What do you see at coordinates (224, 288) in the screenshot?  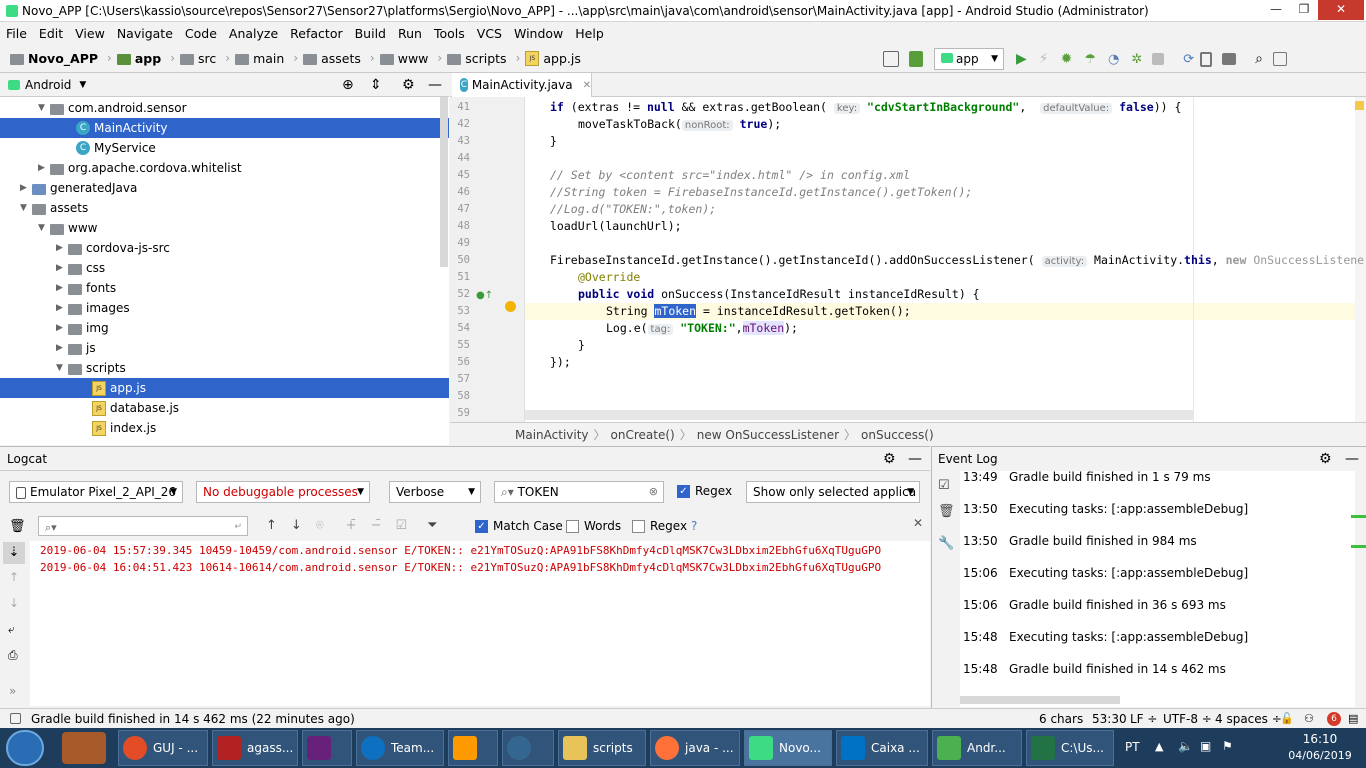 I see `tree-item-fonts: ▶ fonts` at bounding box center [224, 288].